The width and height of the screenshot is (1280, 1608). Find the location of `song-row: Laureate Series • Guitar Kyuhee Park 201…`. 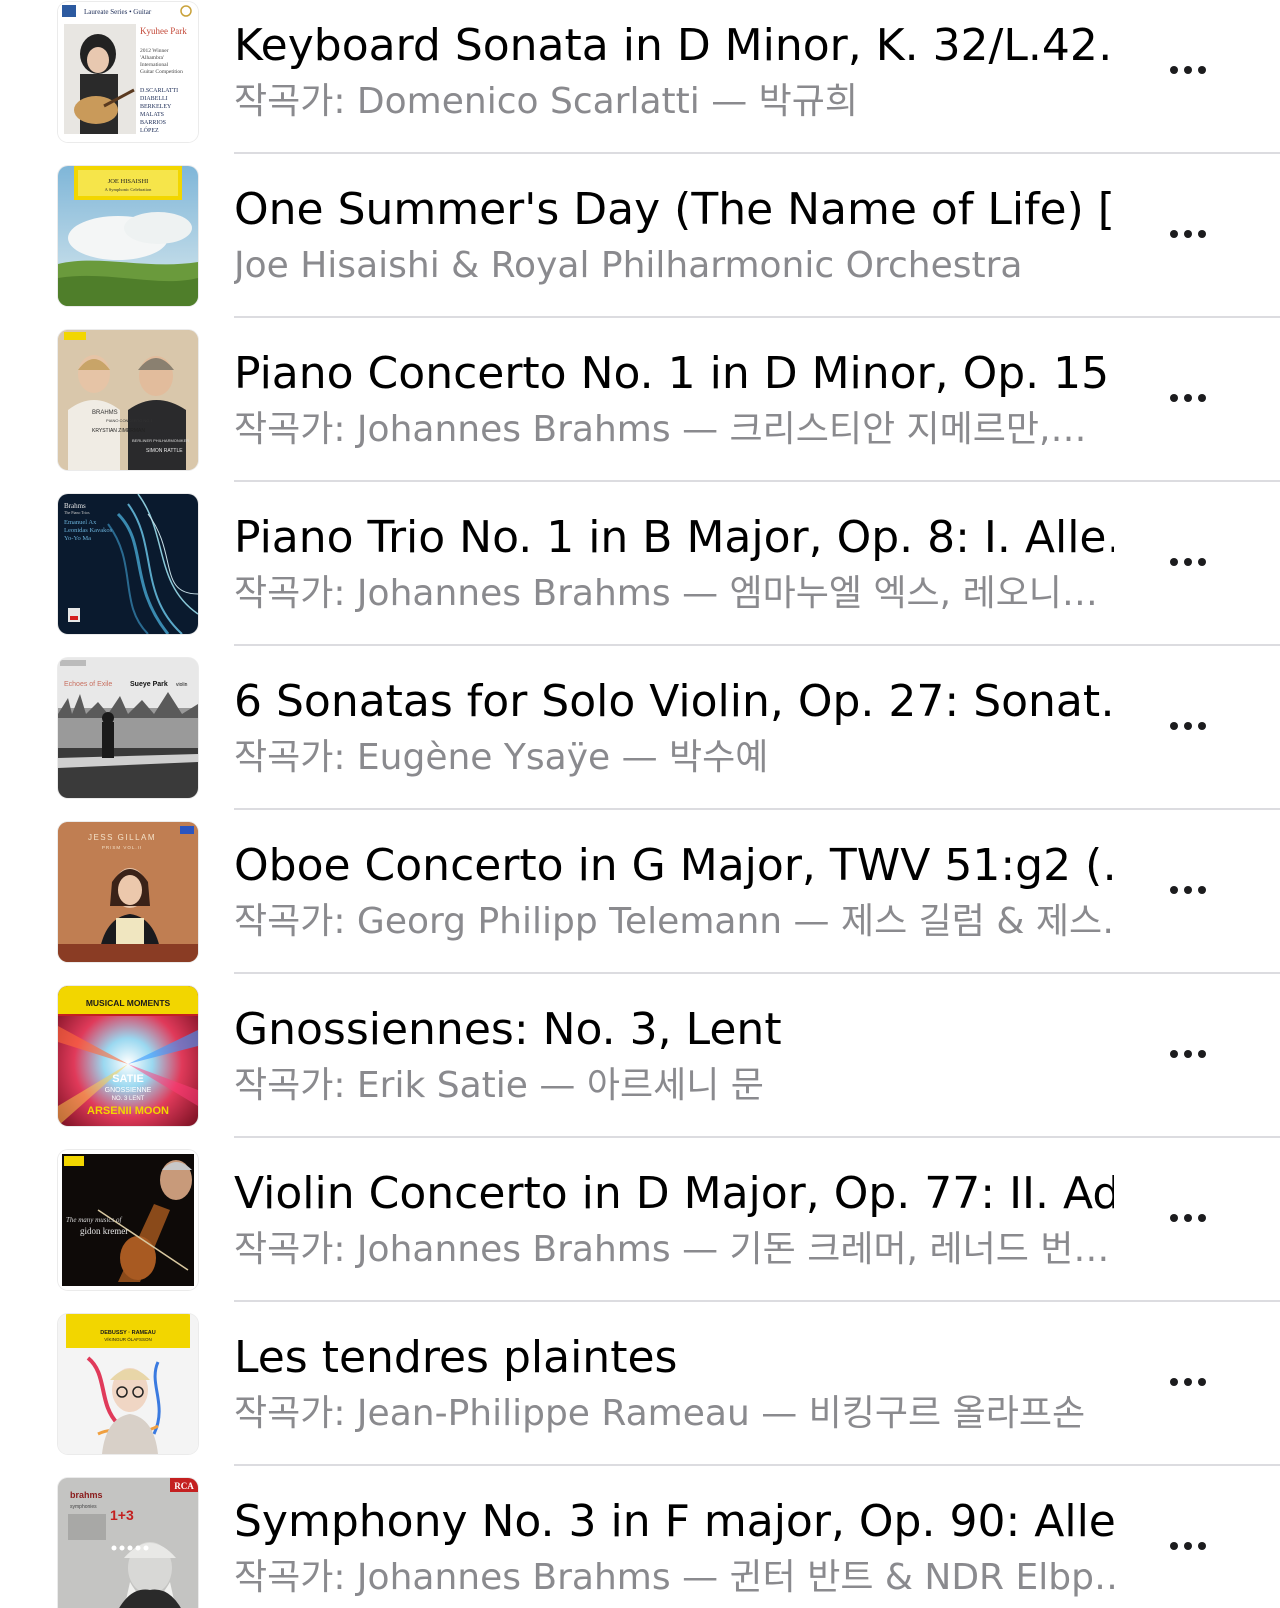

song-row: Laureate Series • Guitar Kyuhee Park 201… is located at coordinates (640, 82).